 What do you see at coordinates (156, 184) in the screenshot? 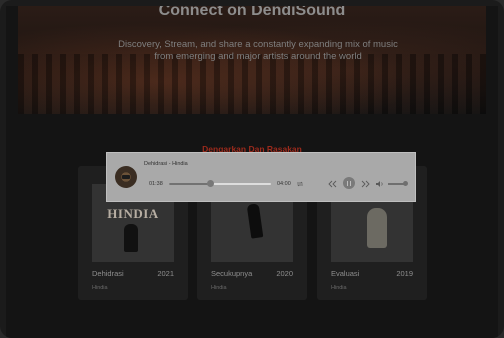
I see `current-time: 01:38` at bounding box center [156, 184].